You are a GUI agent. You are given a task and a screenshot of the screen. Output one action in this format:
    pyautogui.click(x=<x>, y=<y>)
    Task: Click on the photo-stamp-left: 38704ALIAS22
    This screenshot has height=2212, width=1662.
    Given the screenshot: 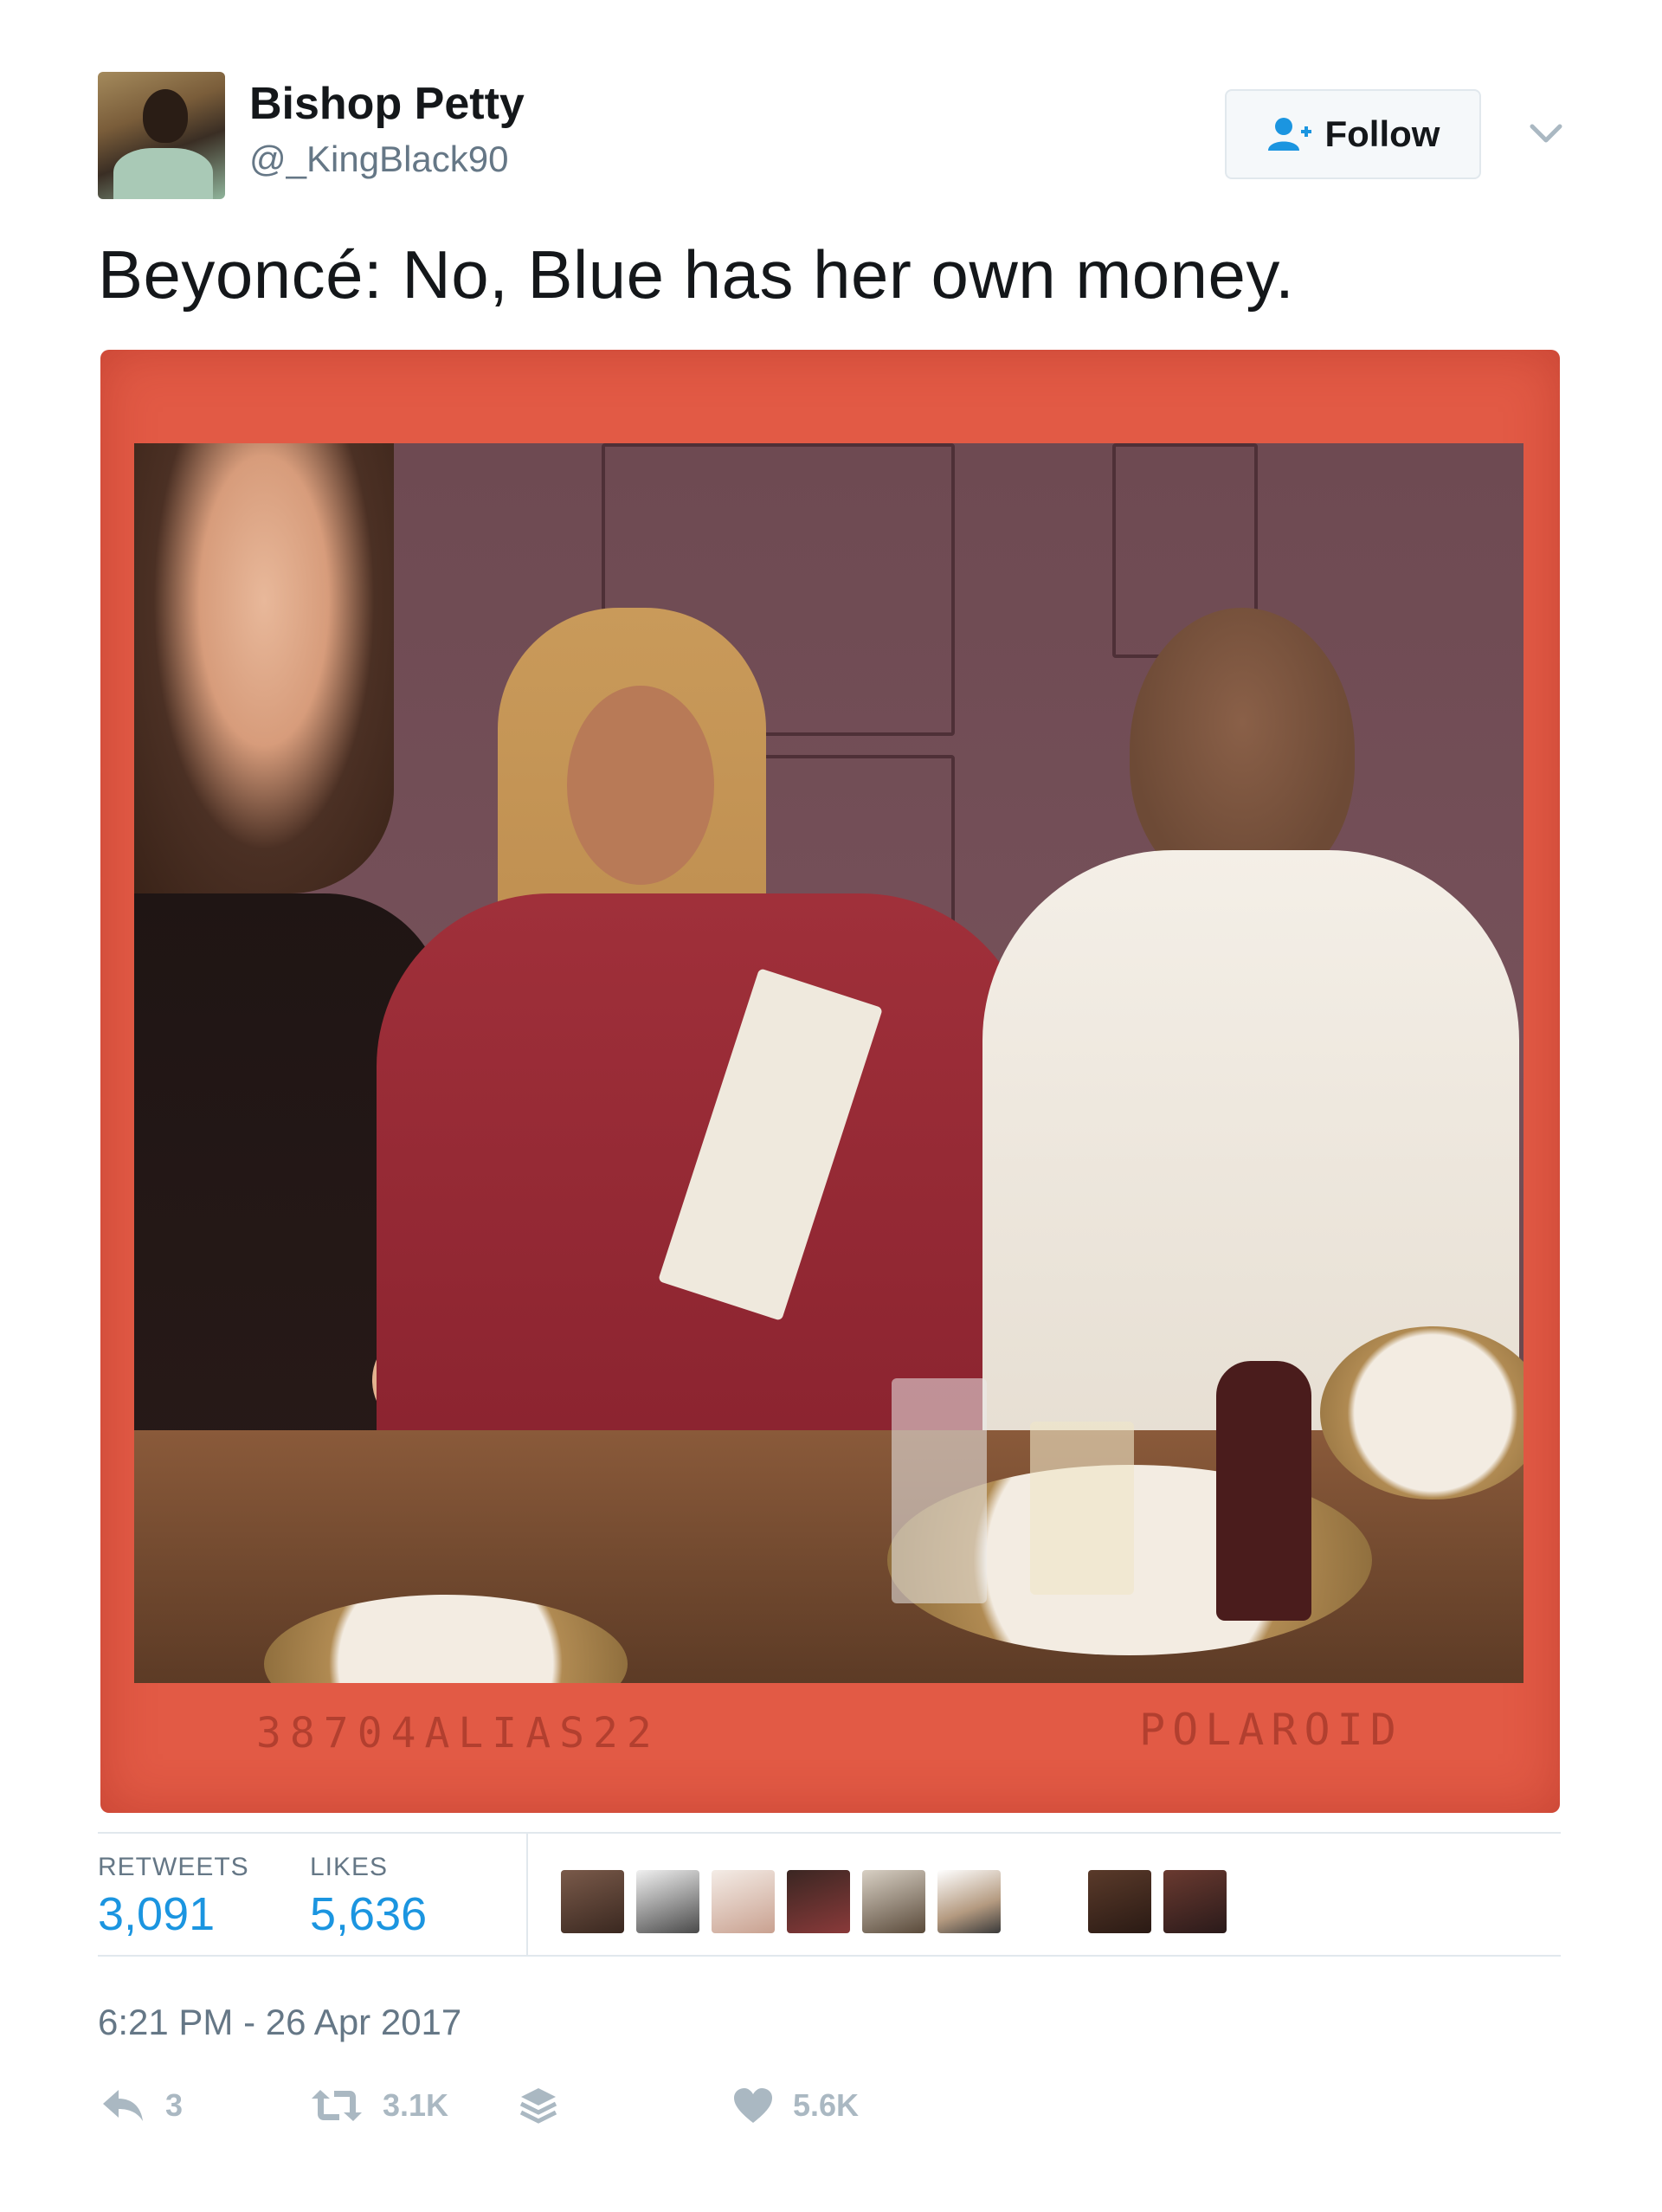 What is the action you would take?
    pyautogui.click(x=458, y=1733)
    